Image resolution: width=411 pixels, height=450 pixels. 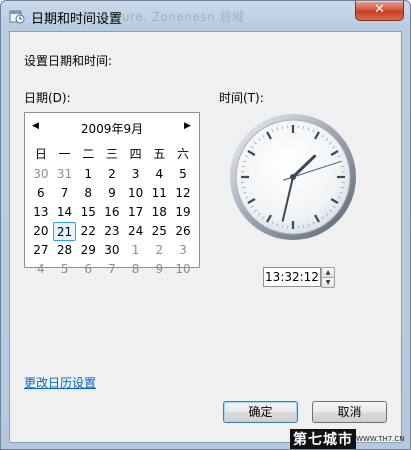 I want to click on calendar-day: 26, so click(x=183, y=231).